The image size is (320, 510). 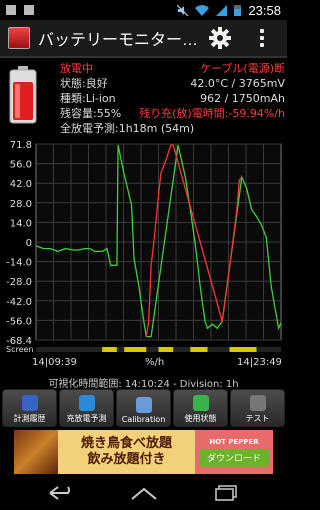 I want to click on ad-food-image, so click(x=36, y=452).